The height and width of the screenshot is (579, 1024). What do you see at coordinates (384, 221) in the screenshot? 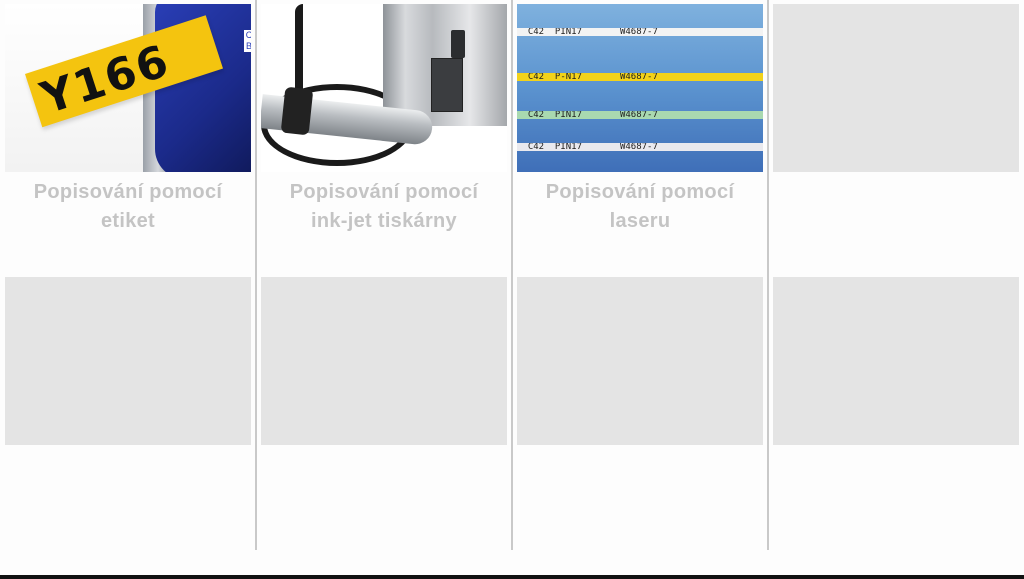
I see `caption-line-2: ink-jet tiskárny` at bounding box center [384, 221].